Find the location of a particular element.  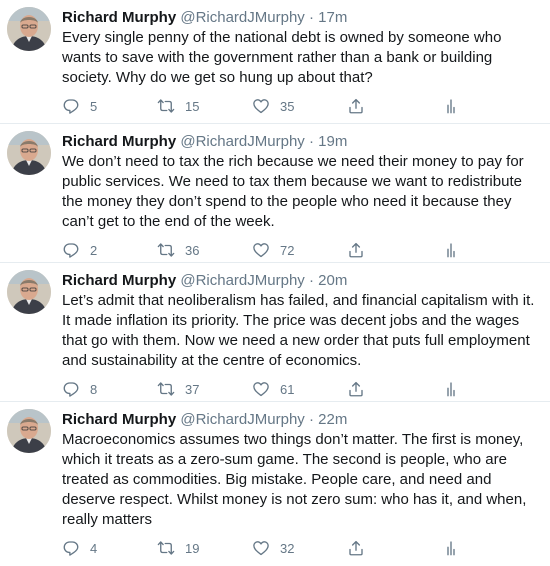

like-count: 61 is located at coordinates (287, 389).